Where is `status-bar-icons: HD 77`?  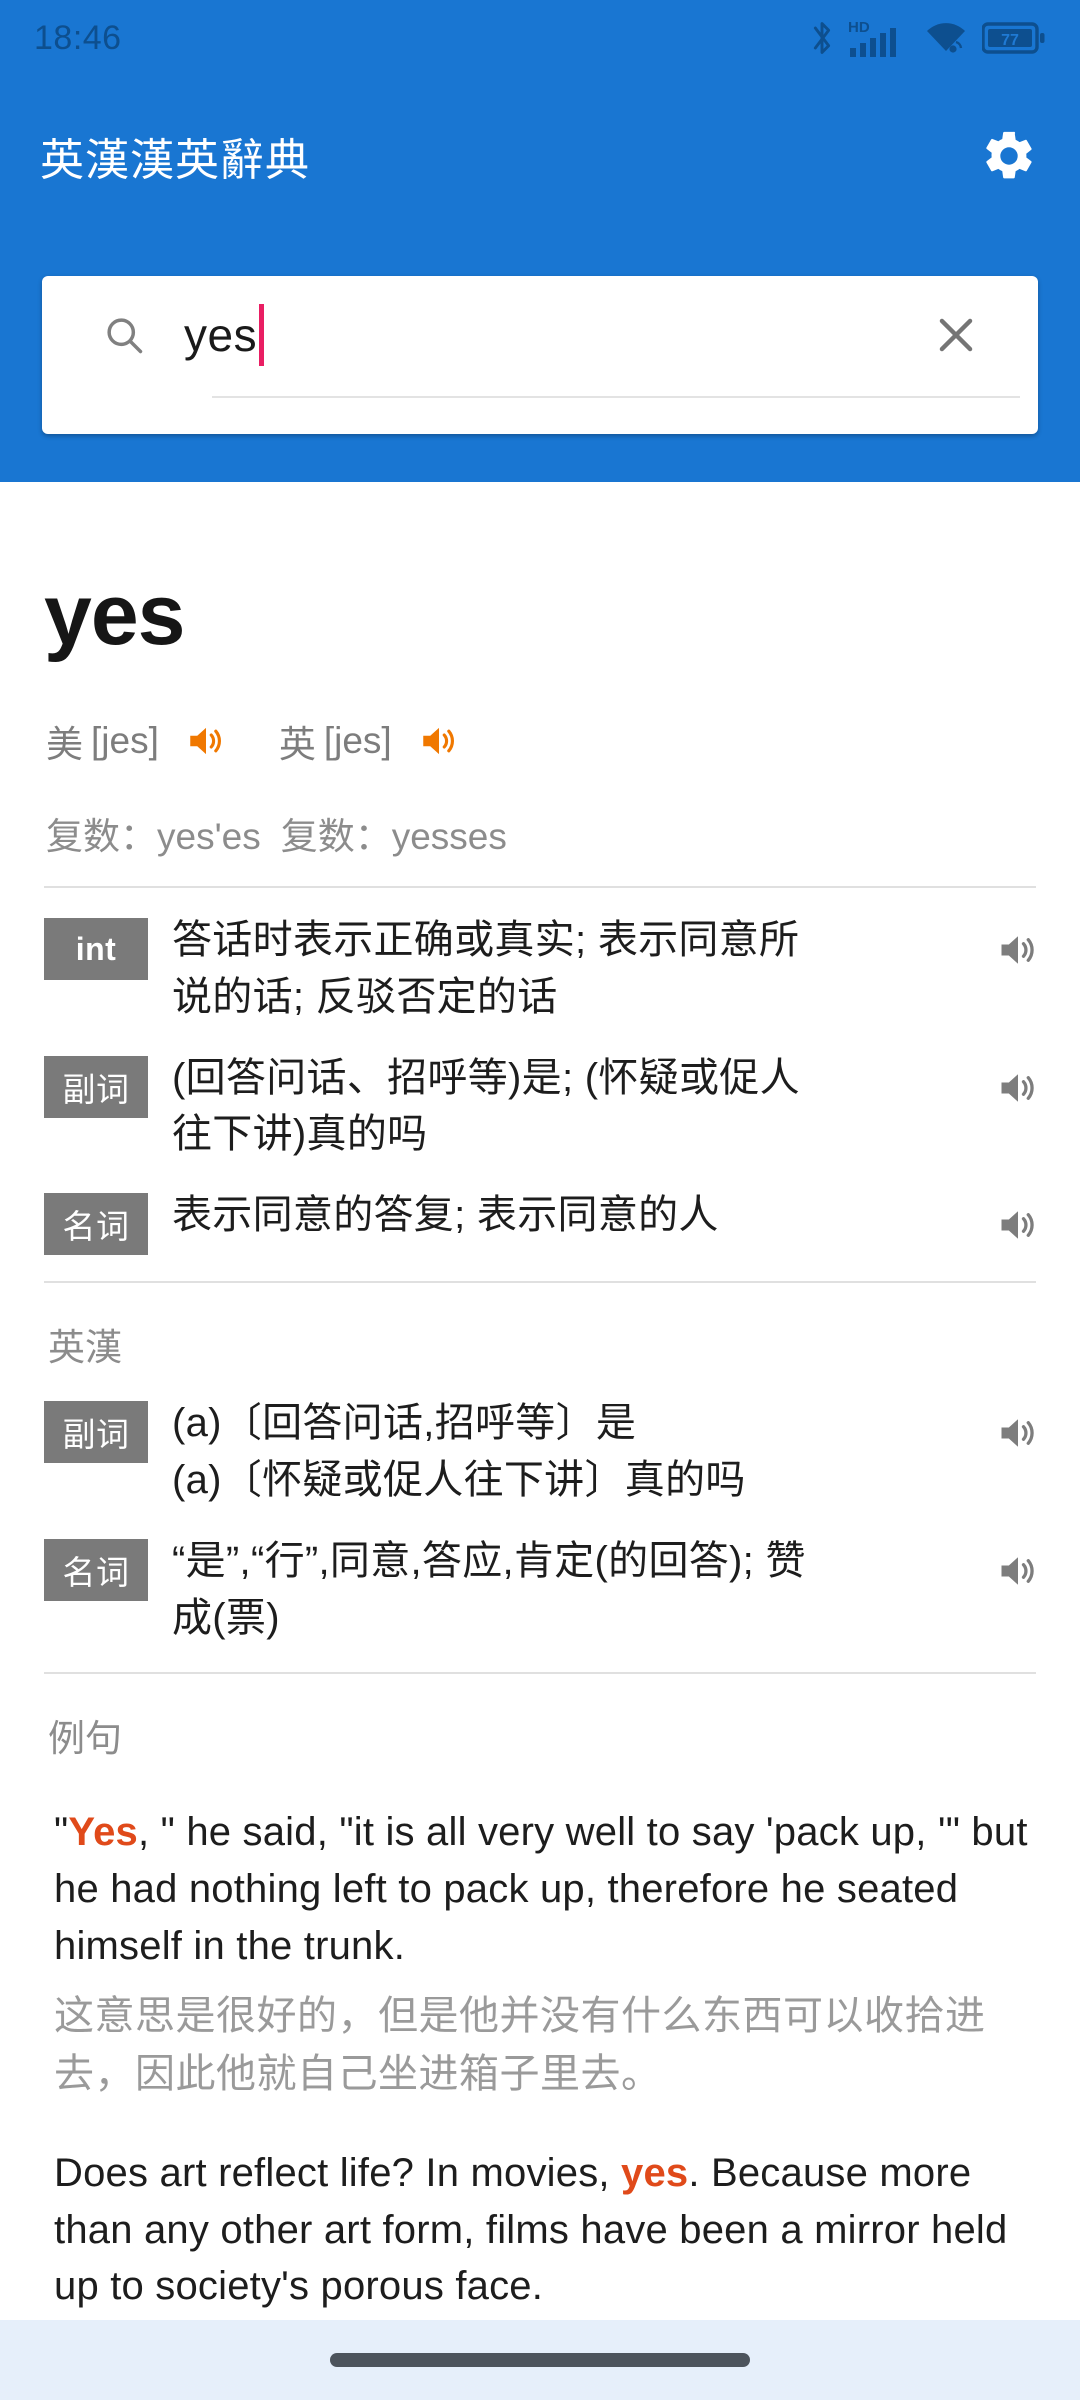
status-bar-icons: HD 77 is located at coordinates (927, 38).